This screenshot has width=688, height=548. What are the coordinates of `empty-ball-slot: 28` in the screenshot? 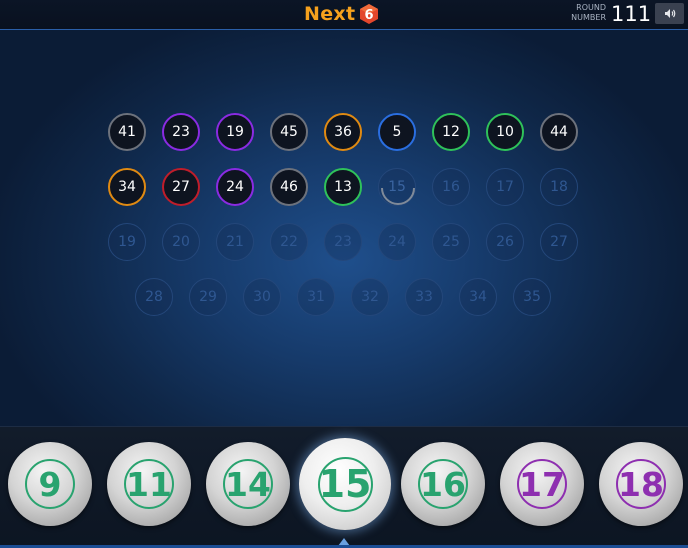 It's located at (154, 297).